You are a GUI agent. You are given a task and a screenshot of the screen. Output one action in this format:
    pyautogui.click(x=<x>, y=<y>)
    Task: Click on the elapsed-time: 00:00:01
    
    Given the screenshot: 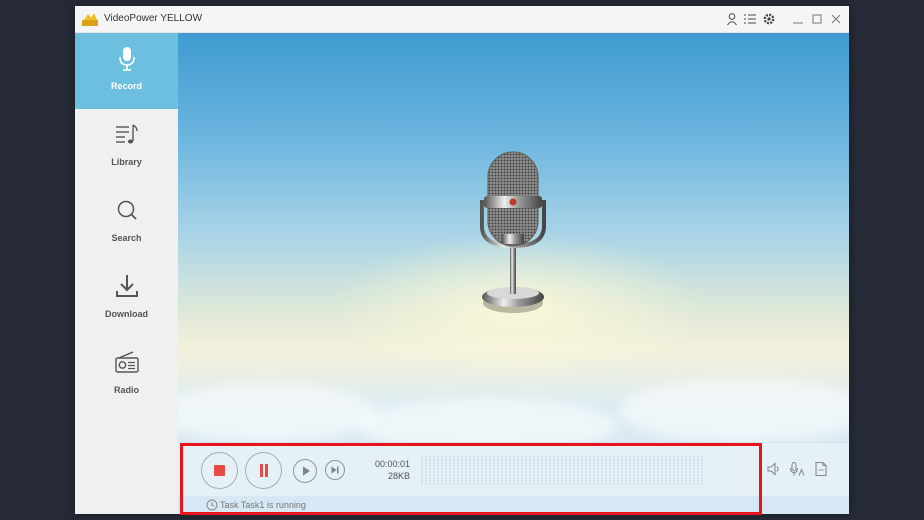 What is the action you would take?
    pyautogui.click(x=392, y=464)
    